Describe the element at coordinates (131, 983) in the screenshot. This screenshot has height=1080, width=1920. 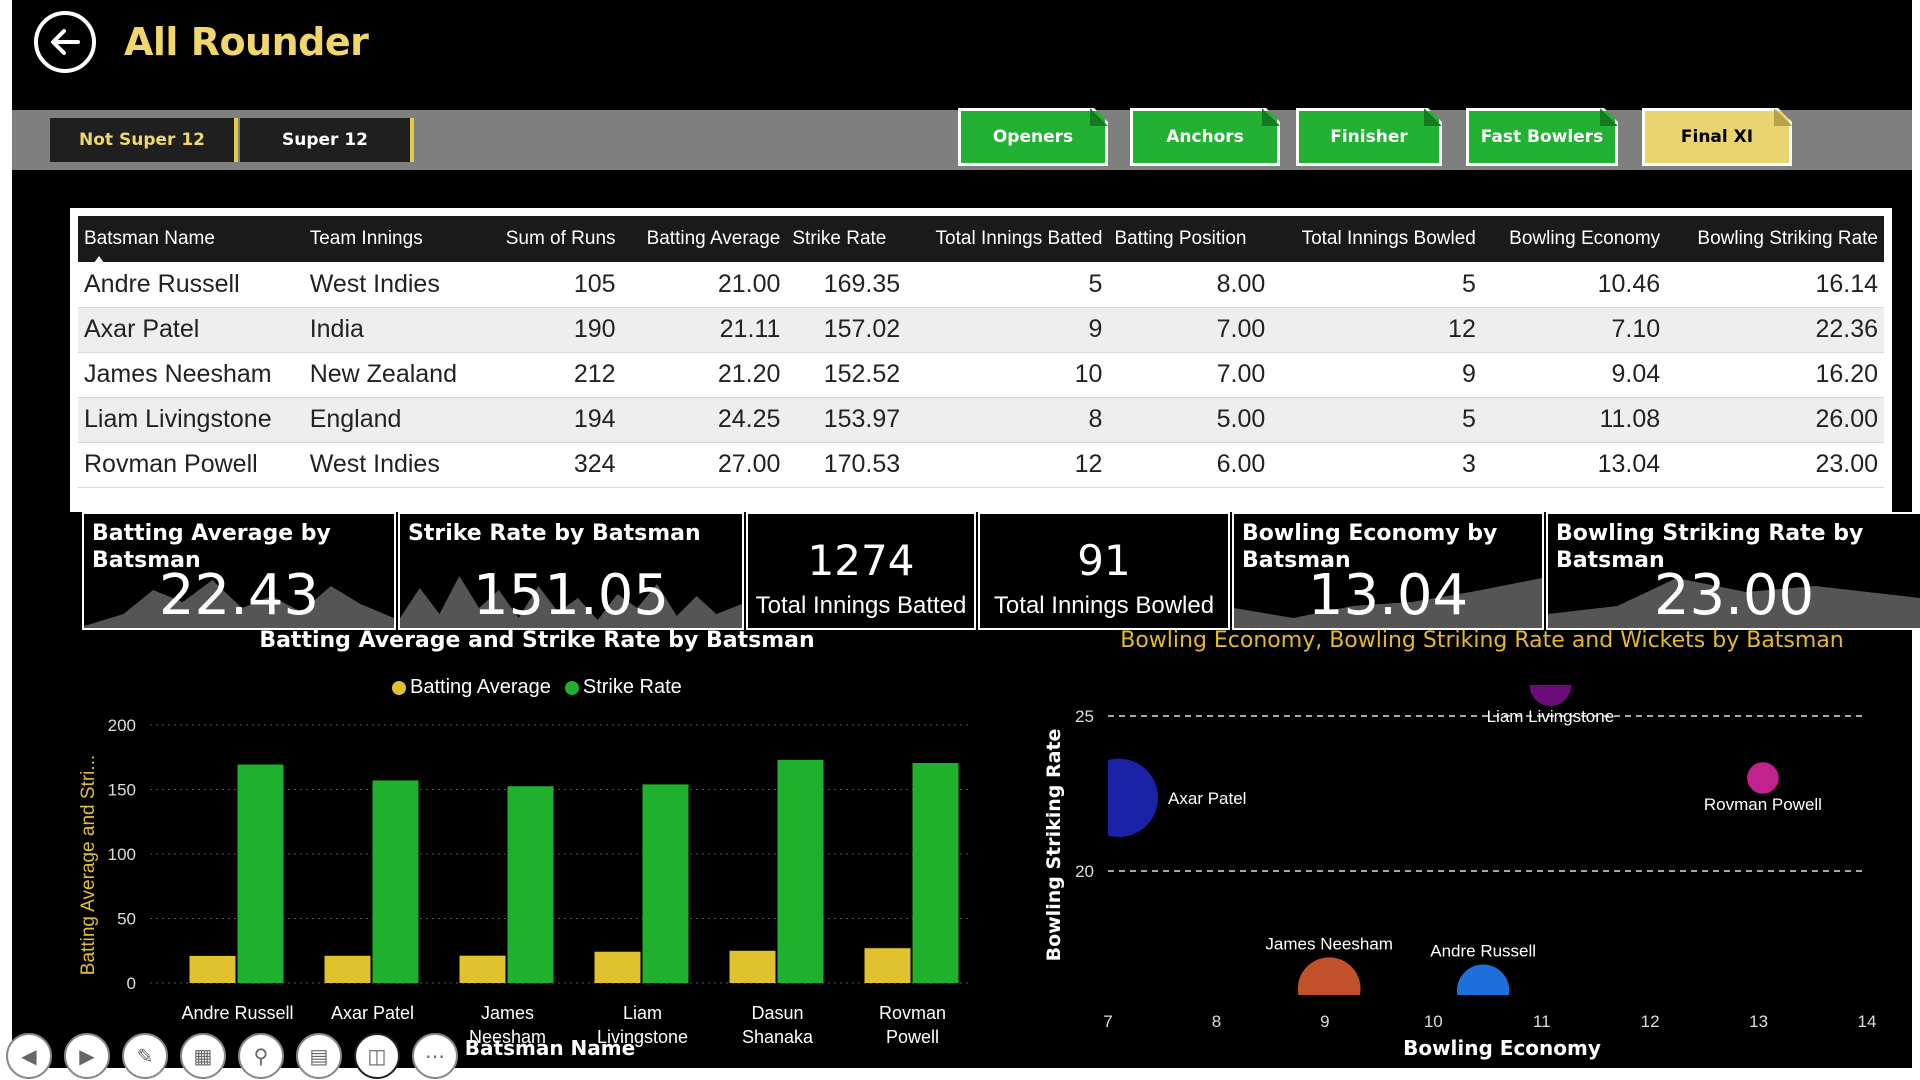
I see `y-tick-label: 0` at that location.